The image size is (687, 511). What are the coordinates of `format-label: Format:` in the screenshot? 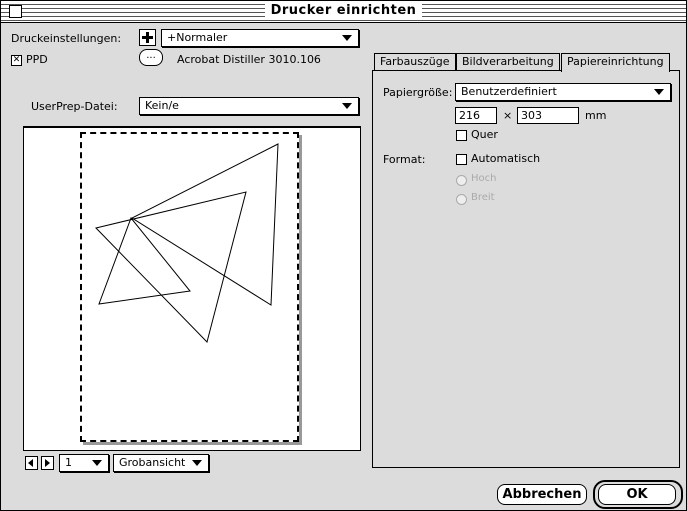 It's located at (404, 159).